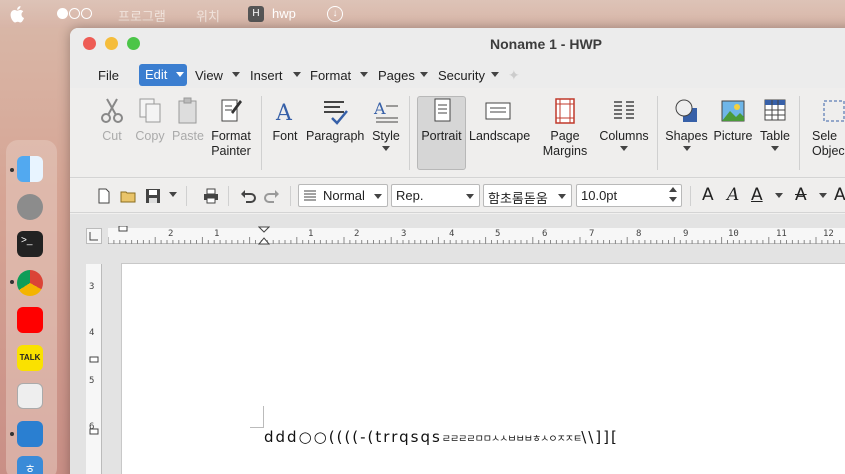 The image size is (845, 474). I want to click on chevron-up-icon, so click(673, 189).